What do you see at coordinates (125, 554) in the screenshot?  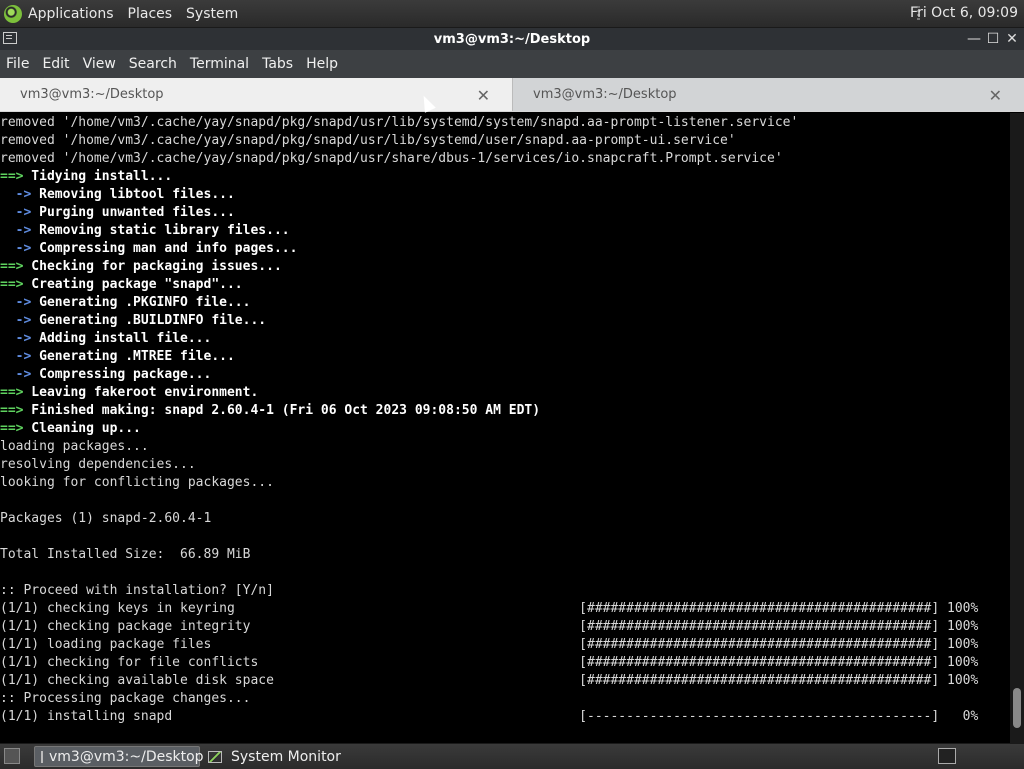 I see `terminal-line: Total Installed Size: 66.89 MiB` at bounding box center [125, 554].